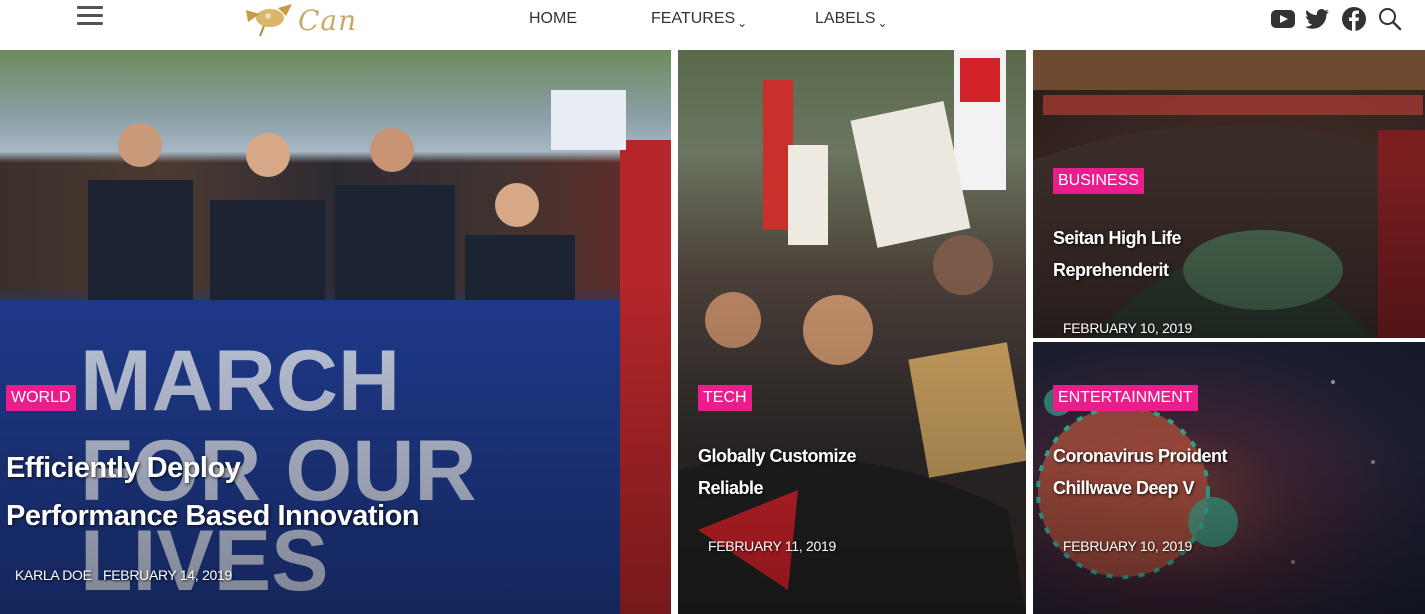  Describe the element at coordinates (772, 546) in the screenshot. I see `post-date: FEBRUARY 11, 2019` at that location.